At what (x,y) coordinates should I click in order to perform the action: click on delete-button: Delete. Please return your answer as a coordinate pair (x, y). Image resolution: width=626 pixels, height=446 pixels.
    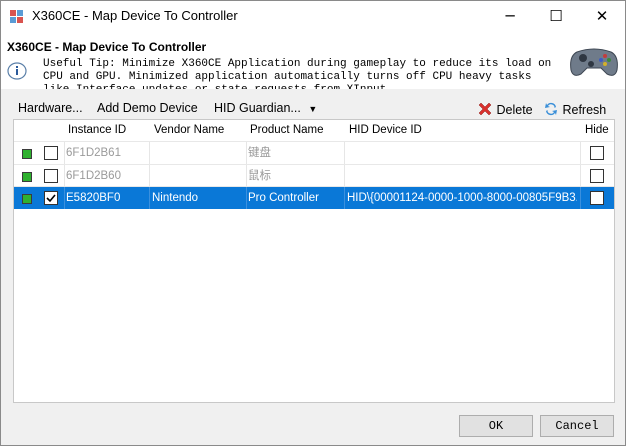
    Looking at the image, I should click on (505, 109).